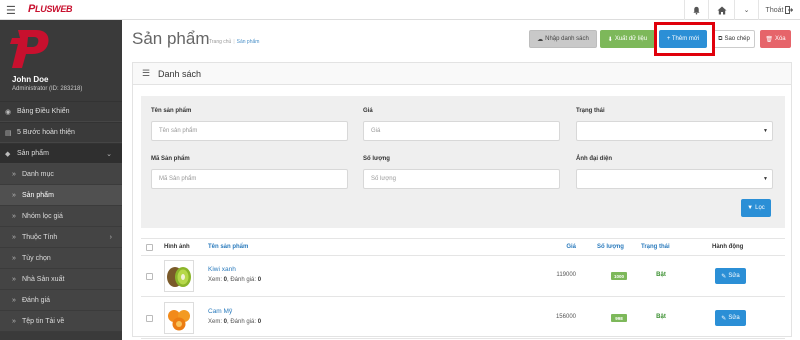  I want to click on cloud-upload-icon: ☁, so click(540, 39).